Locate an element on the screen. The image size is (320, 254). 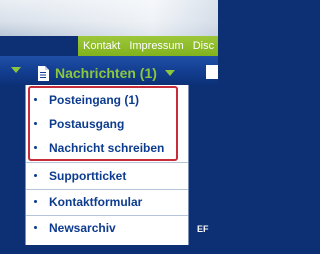
menu-item-kontaktformular: Kontaktformular is located at coordinates (107, 202).